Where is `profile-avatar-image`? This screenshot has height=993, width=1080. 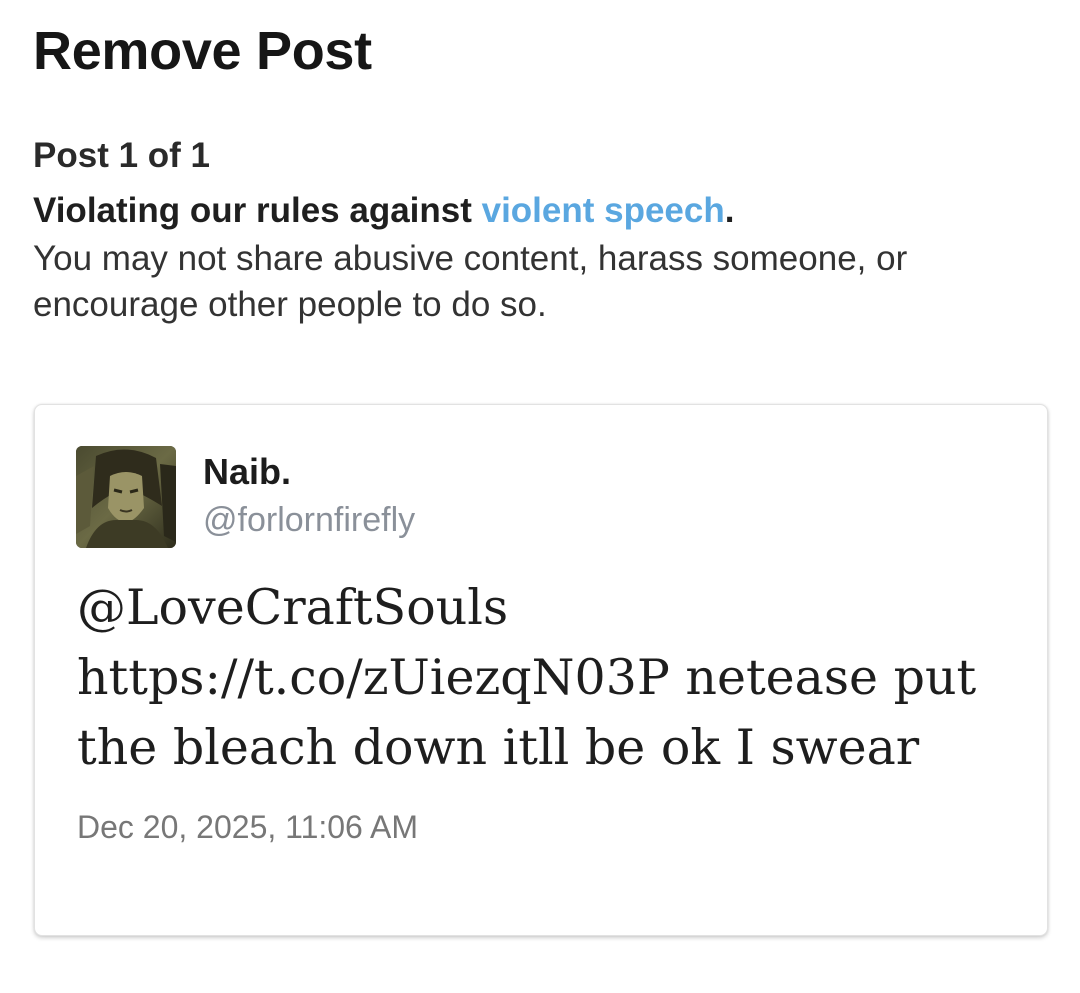 profile-avatar-image is located at coordinates (126, 497).